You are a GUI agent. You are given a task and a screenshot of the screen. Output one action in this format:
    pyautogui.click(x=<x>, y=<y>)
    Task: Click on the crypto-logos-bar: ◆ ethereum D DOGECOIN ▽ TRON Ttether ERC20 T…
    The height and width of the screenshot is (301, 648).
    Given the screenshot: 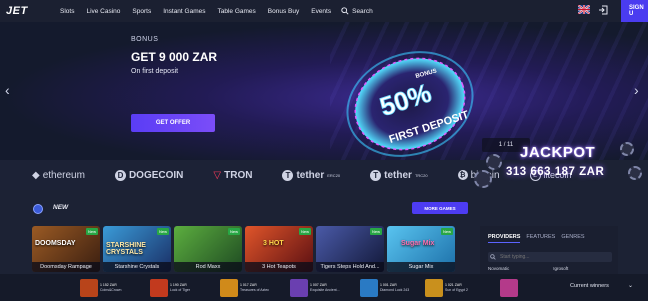 What is the action you would take?
    pyautogui.click(x=286, y=175)
    